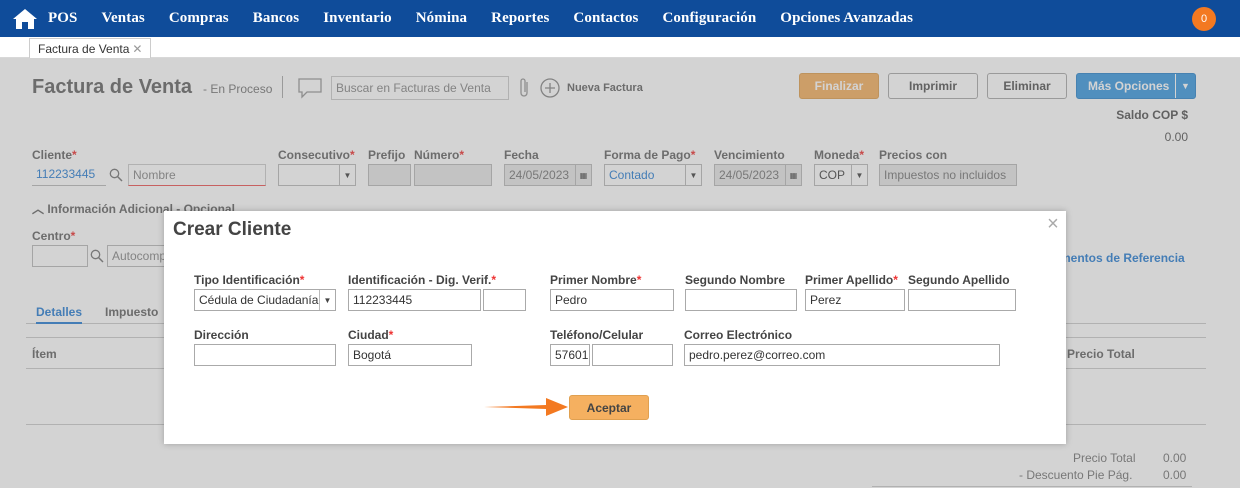 Image resolution: width=1240 pixels, height=488 pixels. I want to click on tab-detalles: Detalles, so click(59, 314).